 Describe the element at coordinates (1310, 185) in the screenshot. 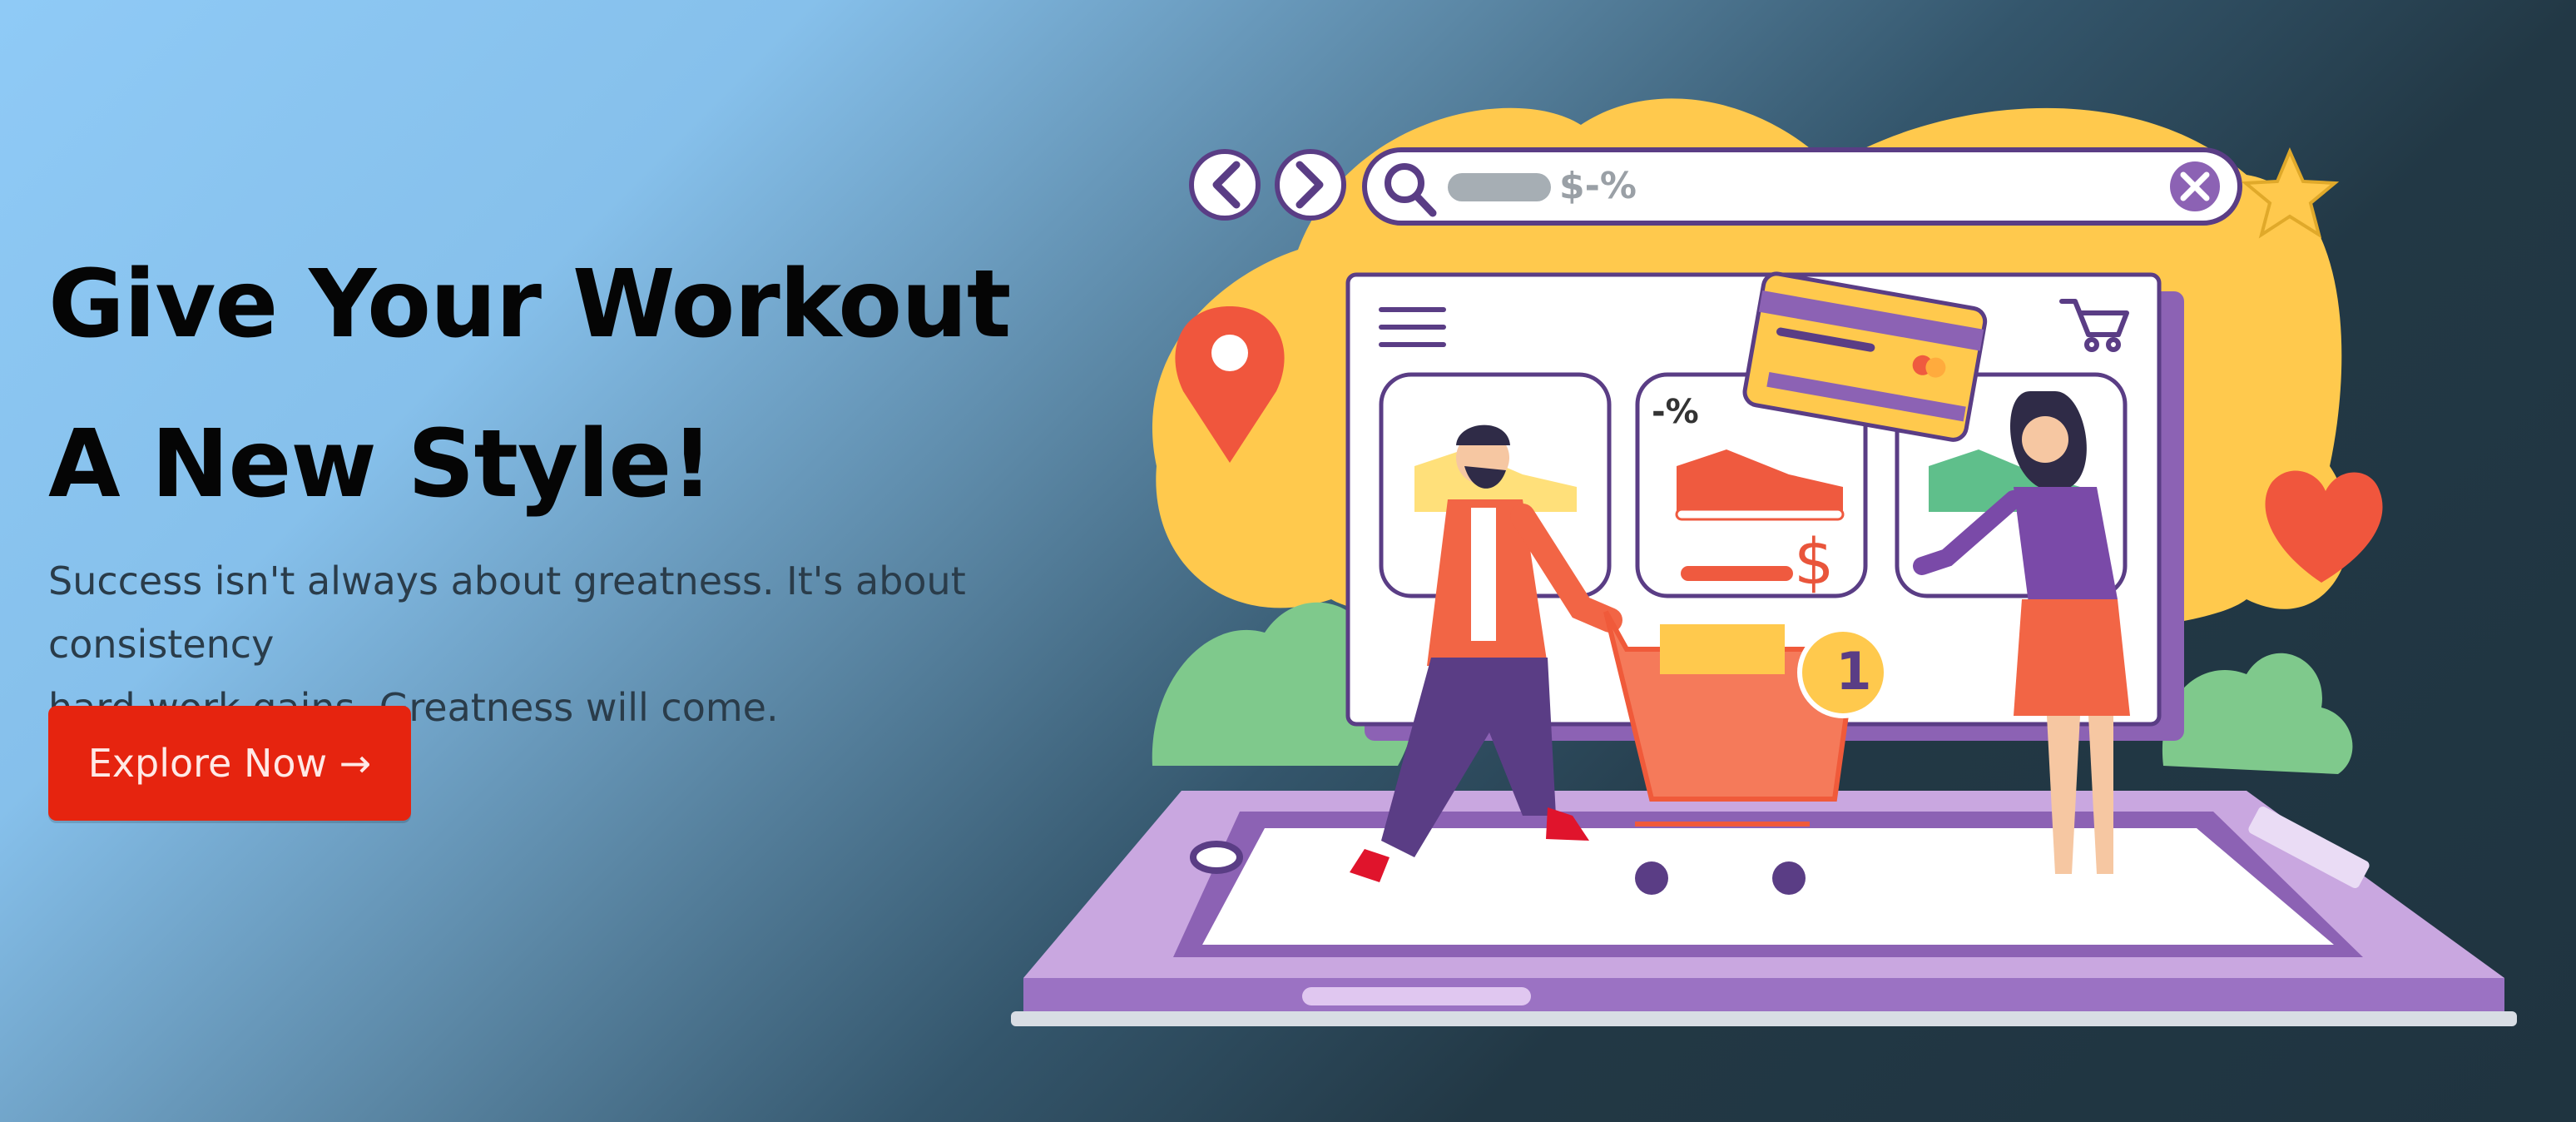

I see `forward-arrow-icon` at that location.